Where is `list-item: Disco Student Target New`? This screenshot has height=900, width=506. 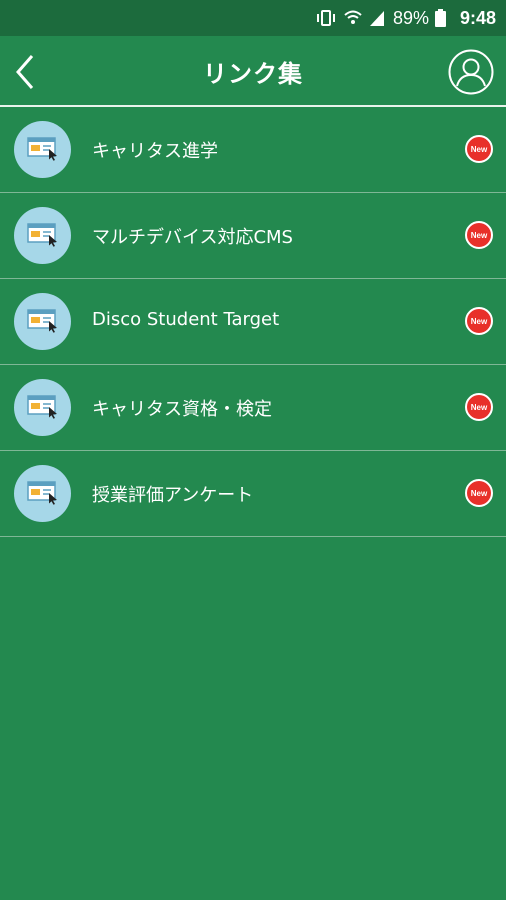
list-item: Disco Student Target New is located at coordinates (253, 322).